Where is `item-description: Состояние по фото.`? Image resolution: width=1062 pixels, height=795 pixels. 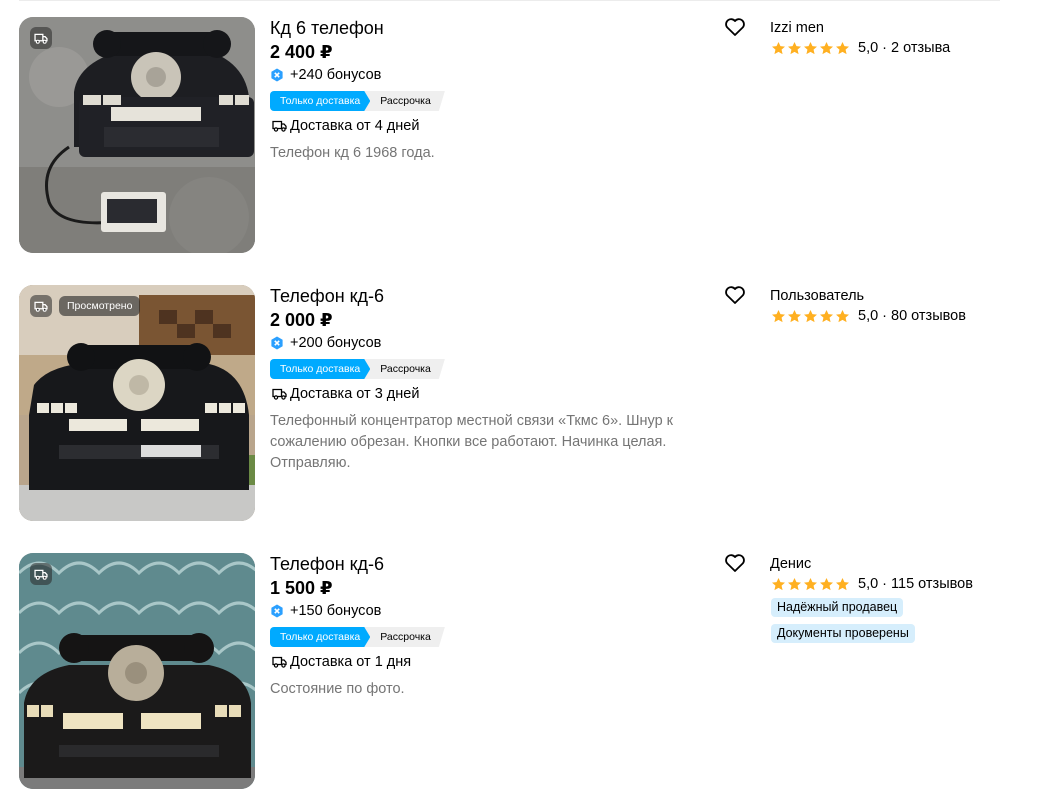
item-description: Состояние по фото. is located at coordinates (337, 689).